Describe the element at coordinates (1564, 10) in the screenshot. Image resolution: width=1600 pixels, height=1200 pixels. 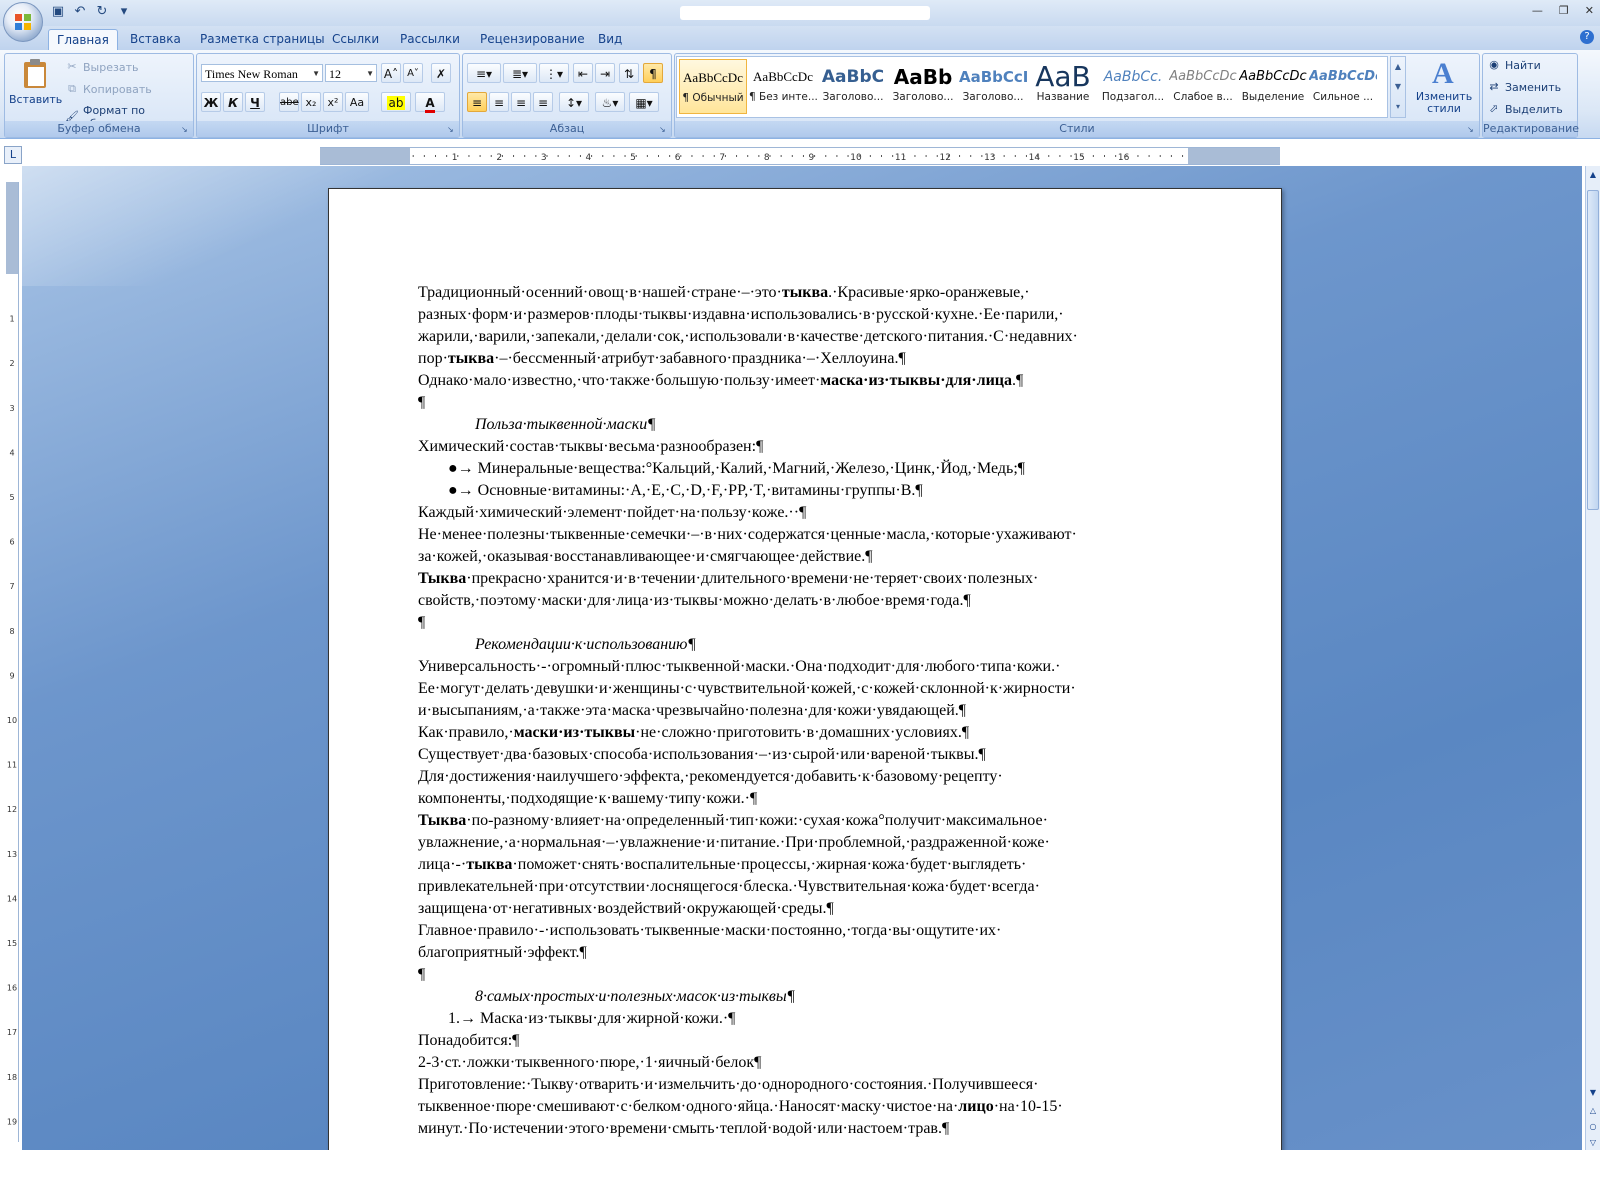
I see `restore-icon: ❐` at that location.